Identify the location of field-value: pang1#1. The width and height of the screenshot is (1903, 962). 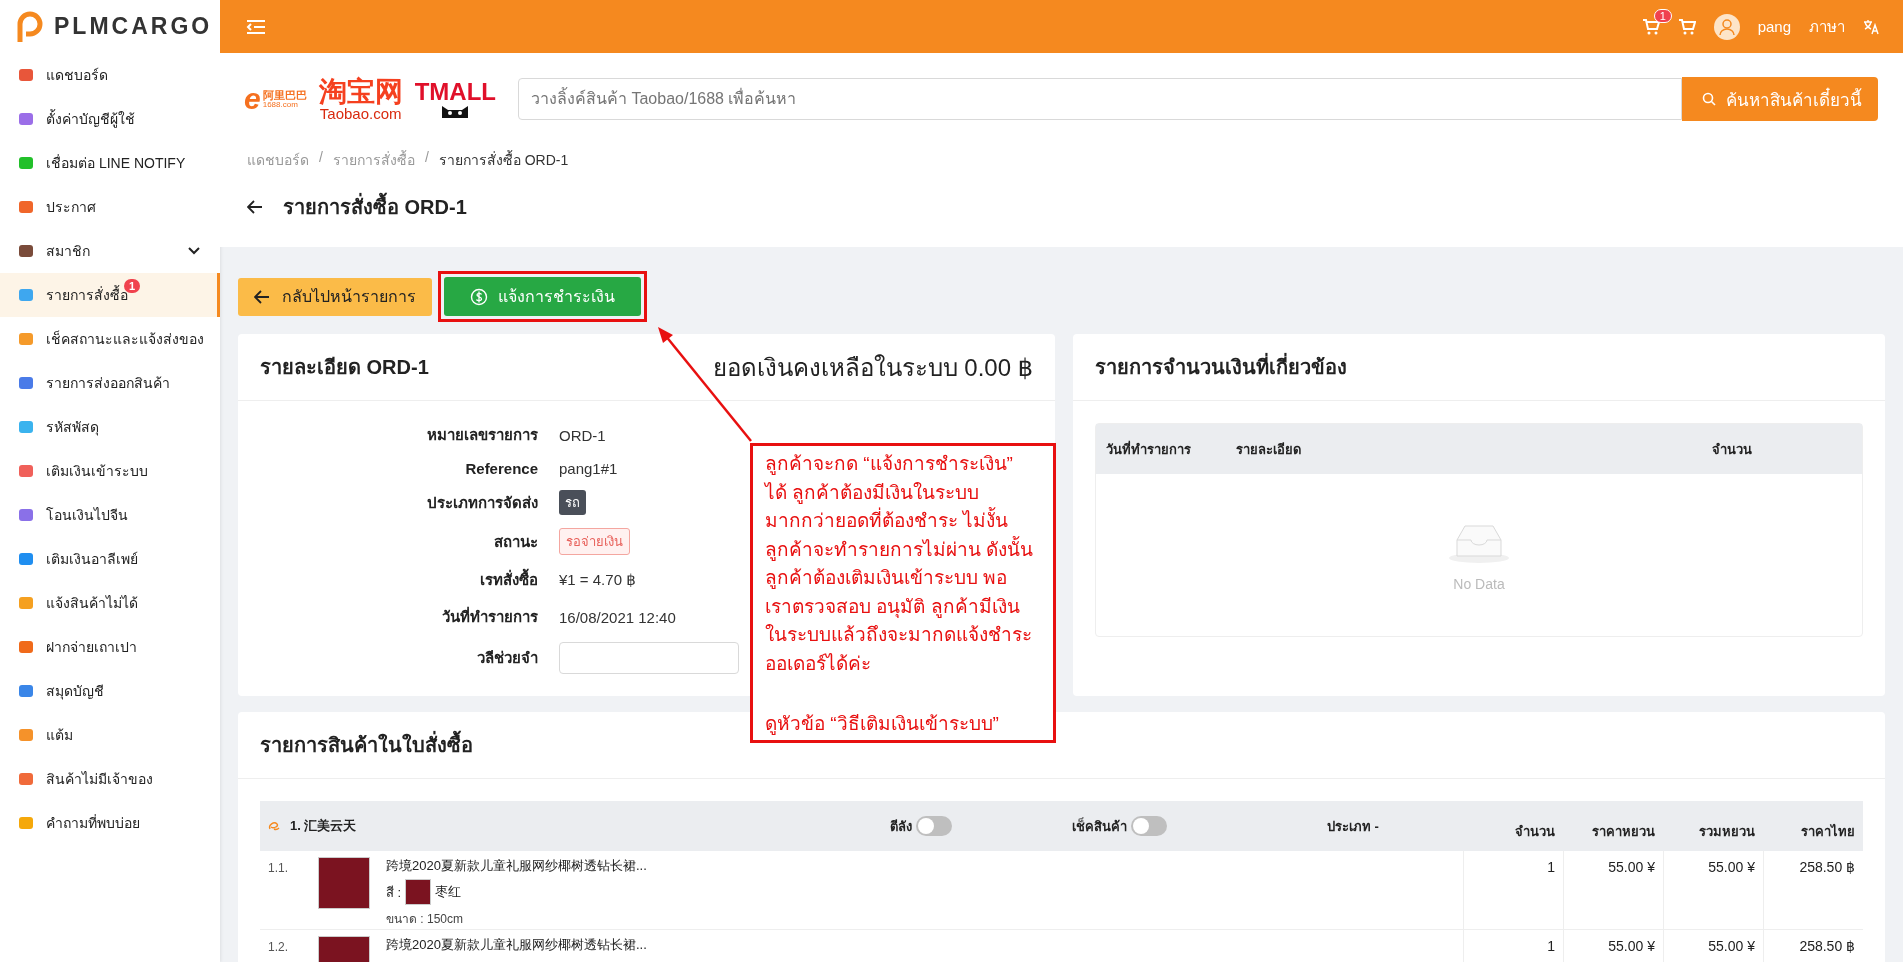
(588, 468).